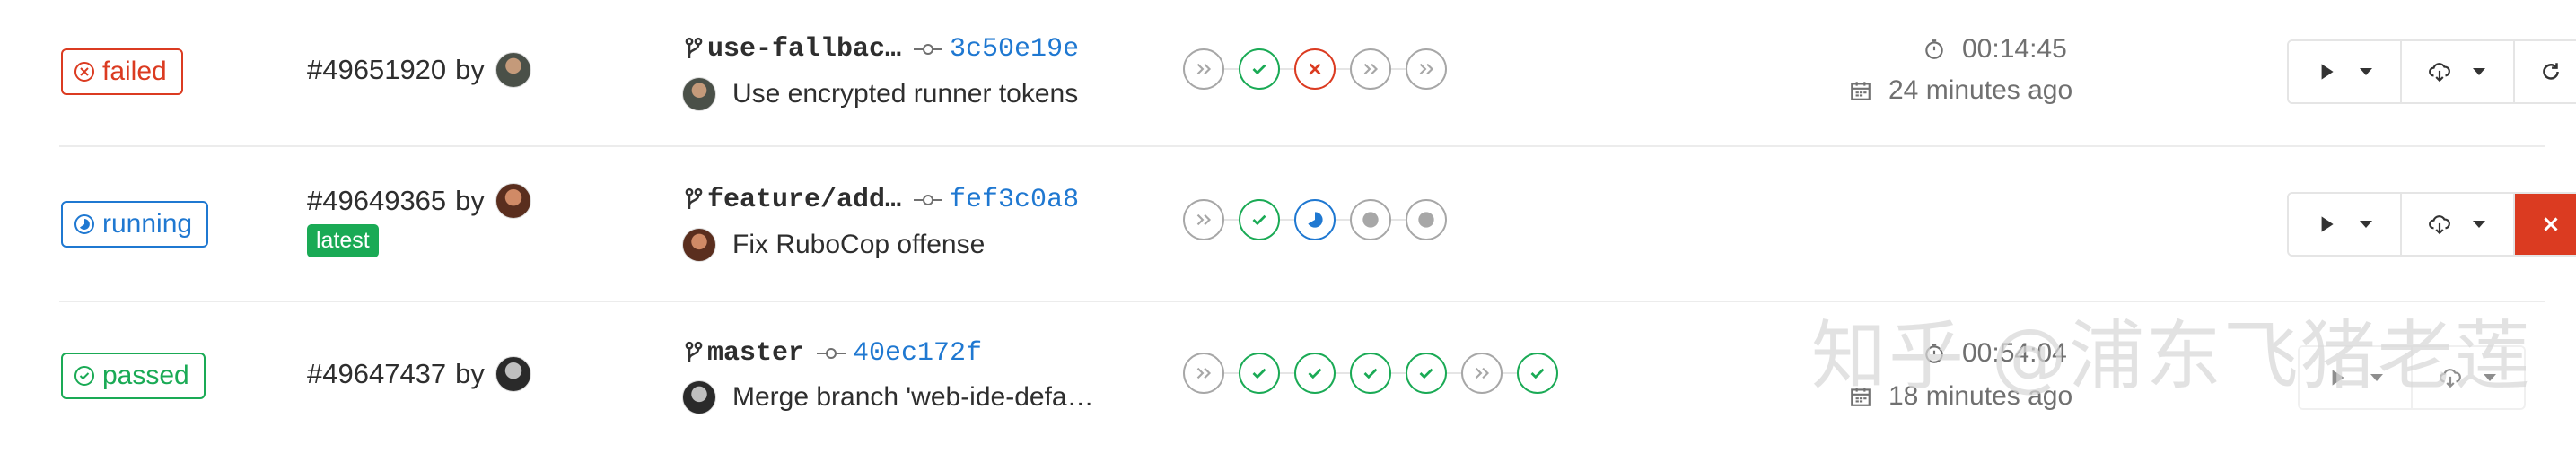 The image size is (2576, 453). What do you see at coordinates (376, 374) in the screenshot?
I see `pipeline-link: #49647437` at bounding box center [376, 374].